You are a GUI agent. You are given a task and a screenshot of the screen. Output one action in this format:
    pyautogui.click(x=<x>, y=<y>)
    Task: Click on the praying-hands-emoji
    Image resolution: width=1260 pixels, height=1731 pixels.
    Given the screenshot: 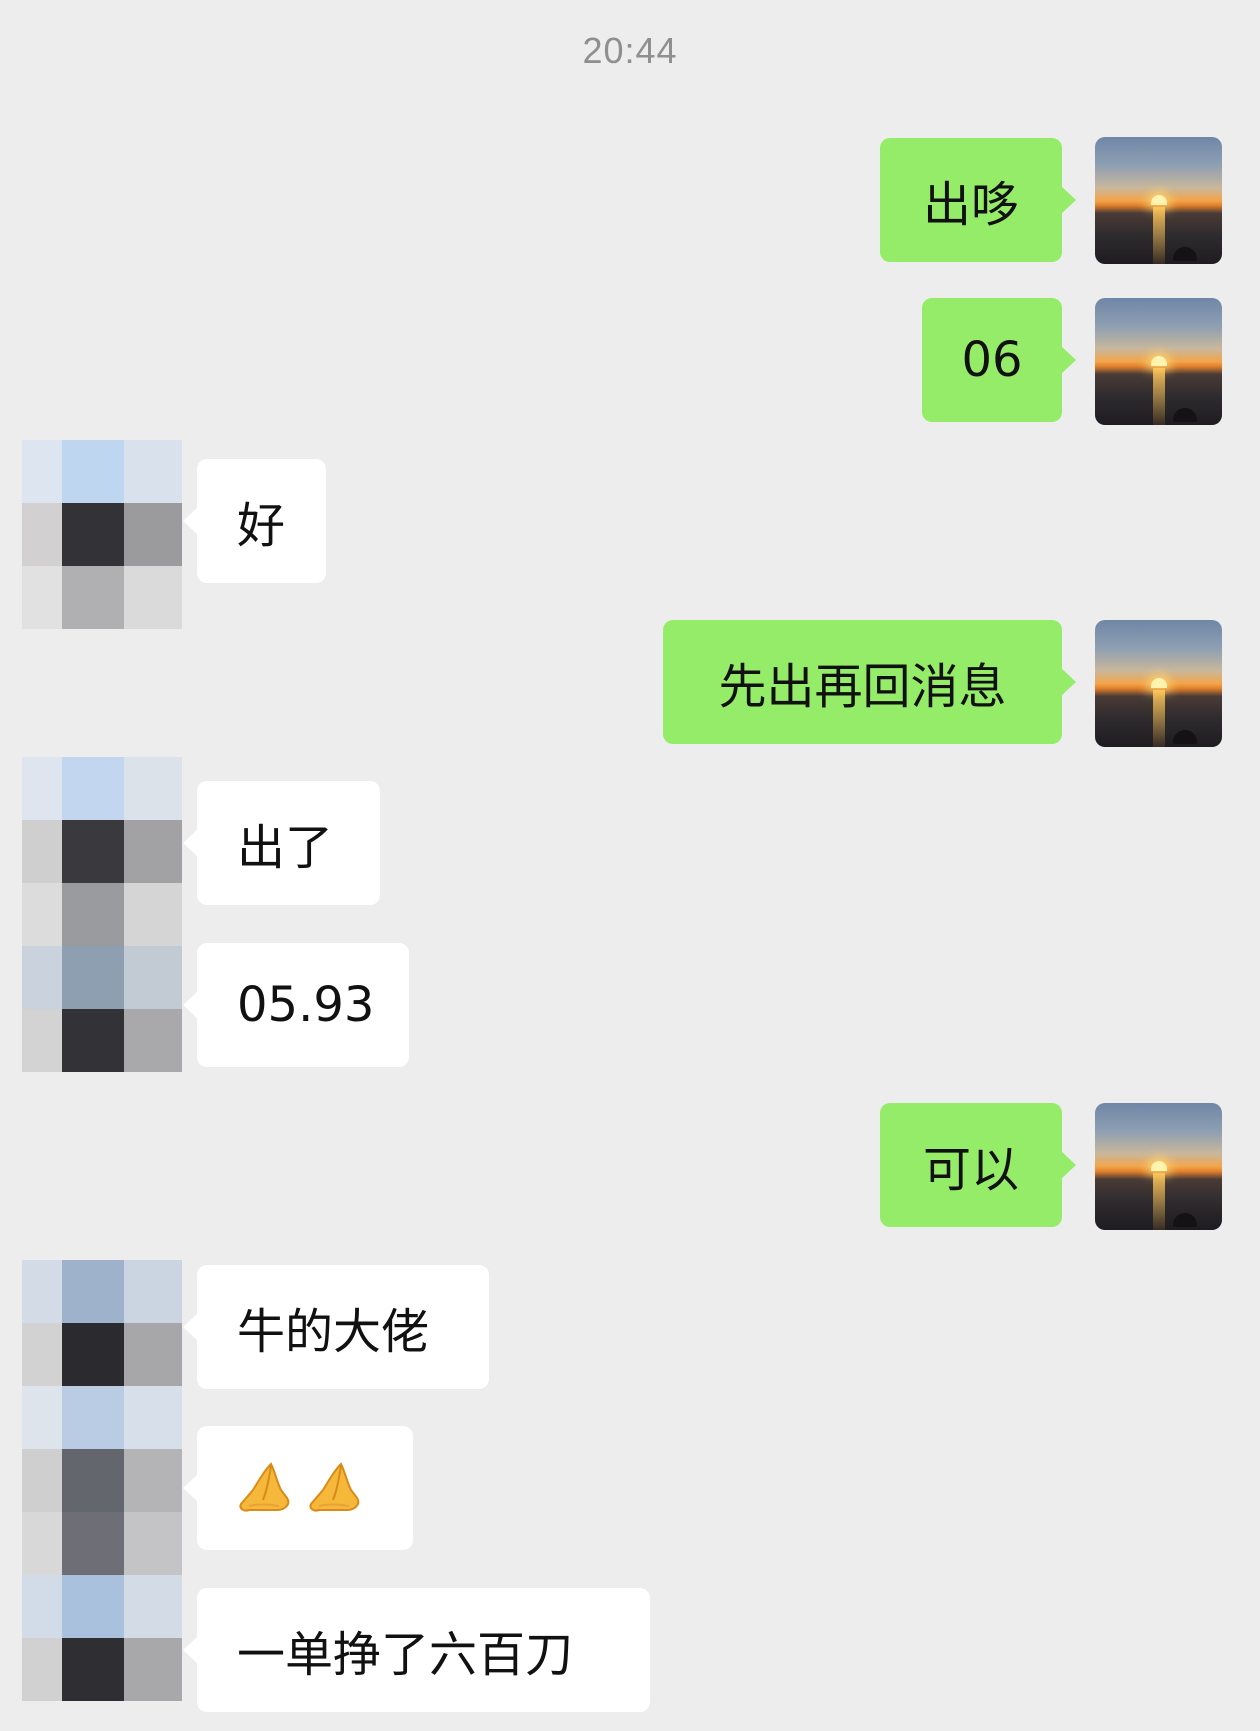 What is the action you would take?
    pyautogui.click(x=303, y=1488)
    